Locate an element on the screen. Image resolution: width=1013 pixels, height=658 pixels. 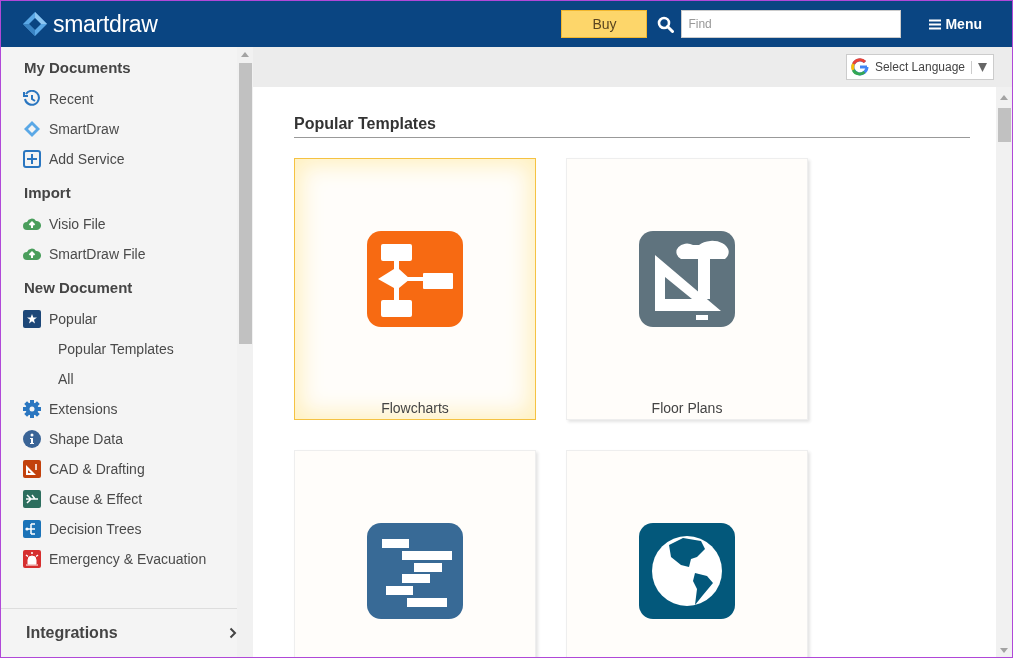
info-icon is located at coordinates (32, 439).